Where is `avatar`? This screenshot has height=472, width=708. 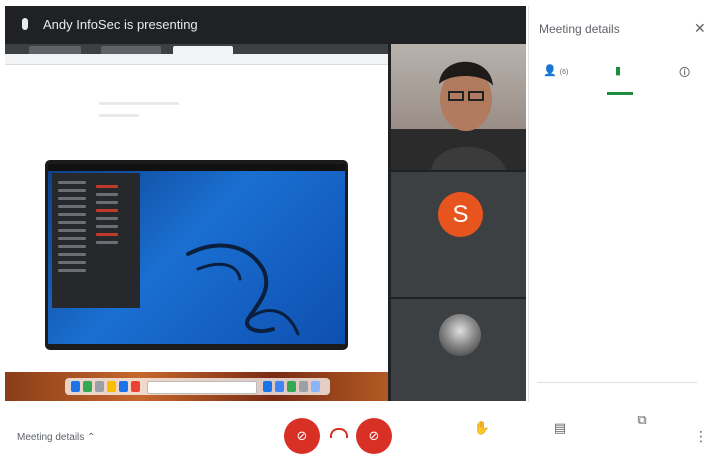 avatar is located at coordinates (460, 335).